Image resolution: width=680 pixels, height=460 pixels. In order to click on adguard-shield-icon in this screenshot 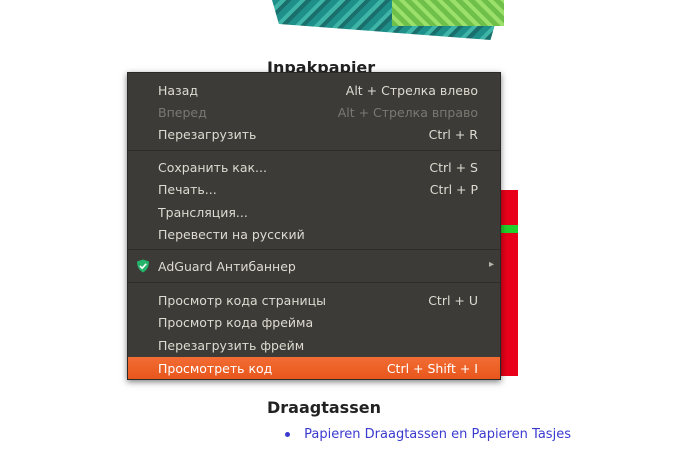, I will do `click(143, 266)`.